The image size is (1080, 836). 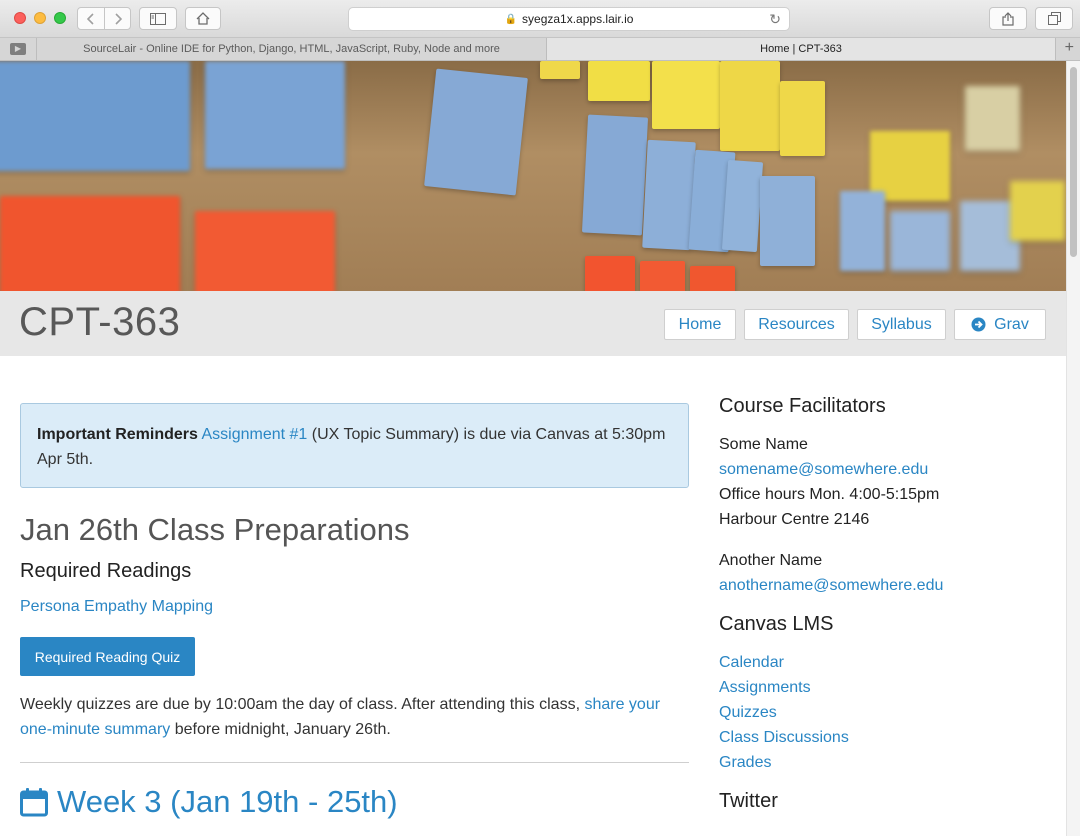 I want to click on facilitator-name: Another Name, so click(x=771, y=560).